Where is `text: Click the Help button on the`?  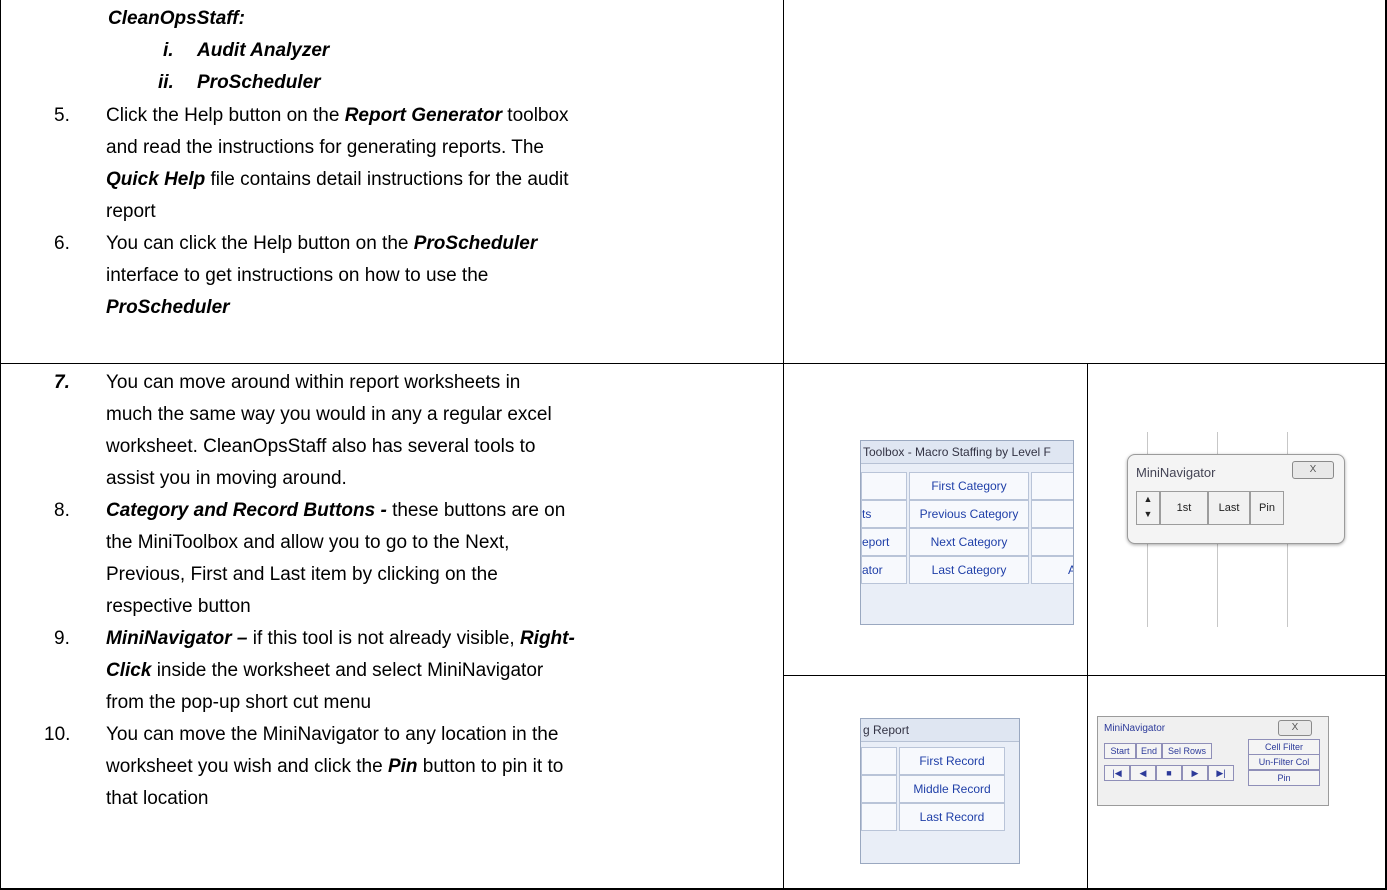
text: Click the Help button on the is located at coordinates (225, 115).